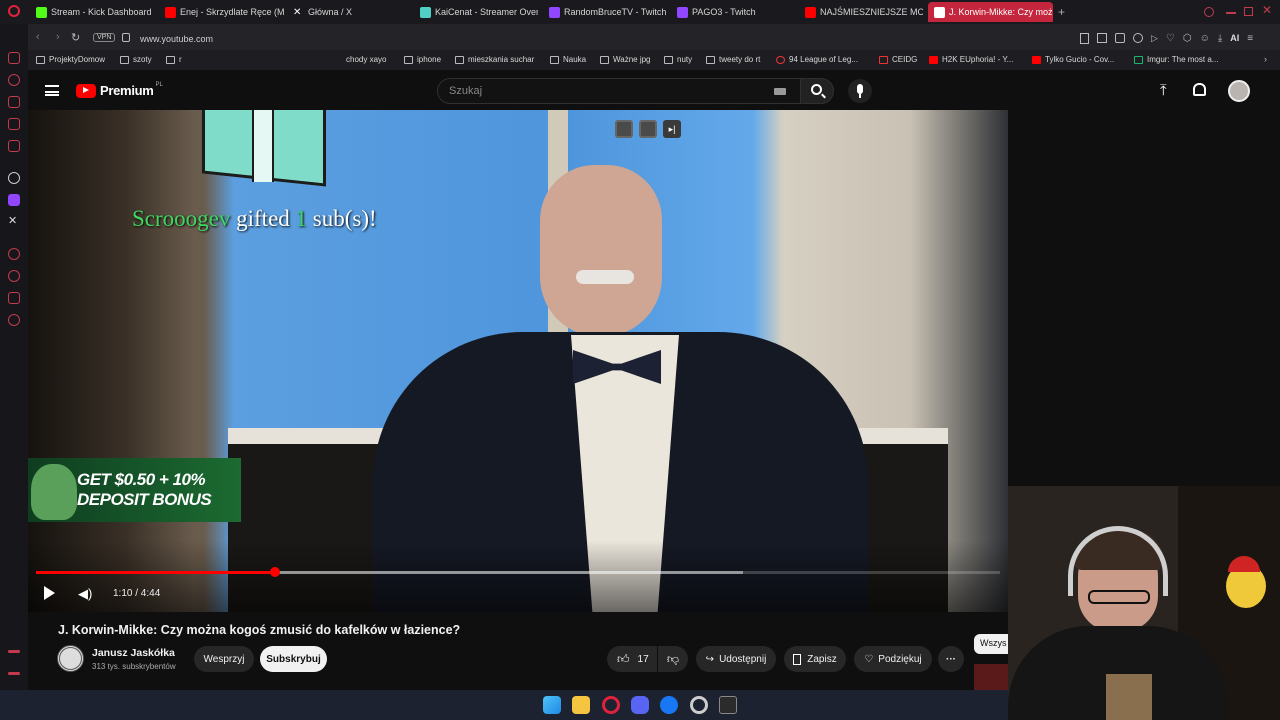  I want to click on maximize-button, so click(1248, 11).